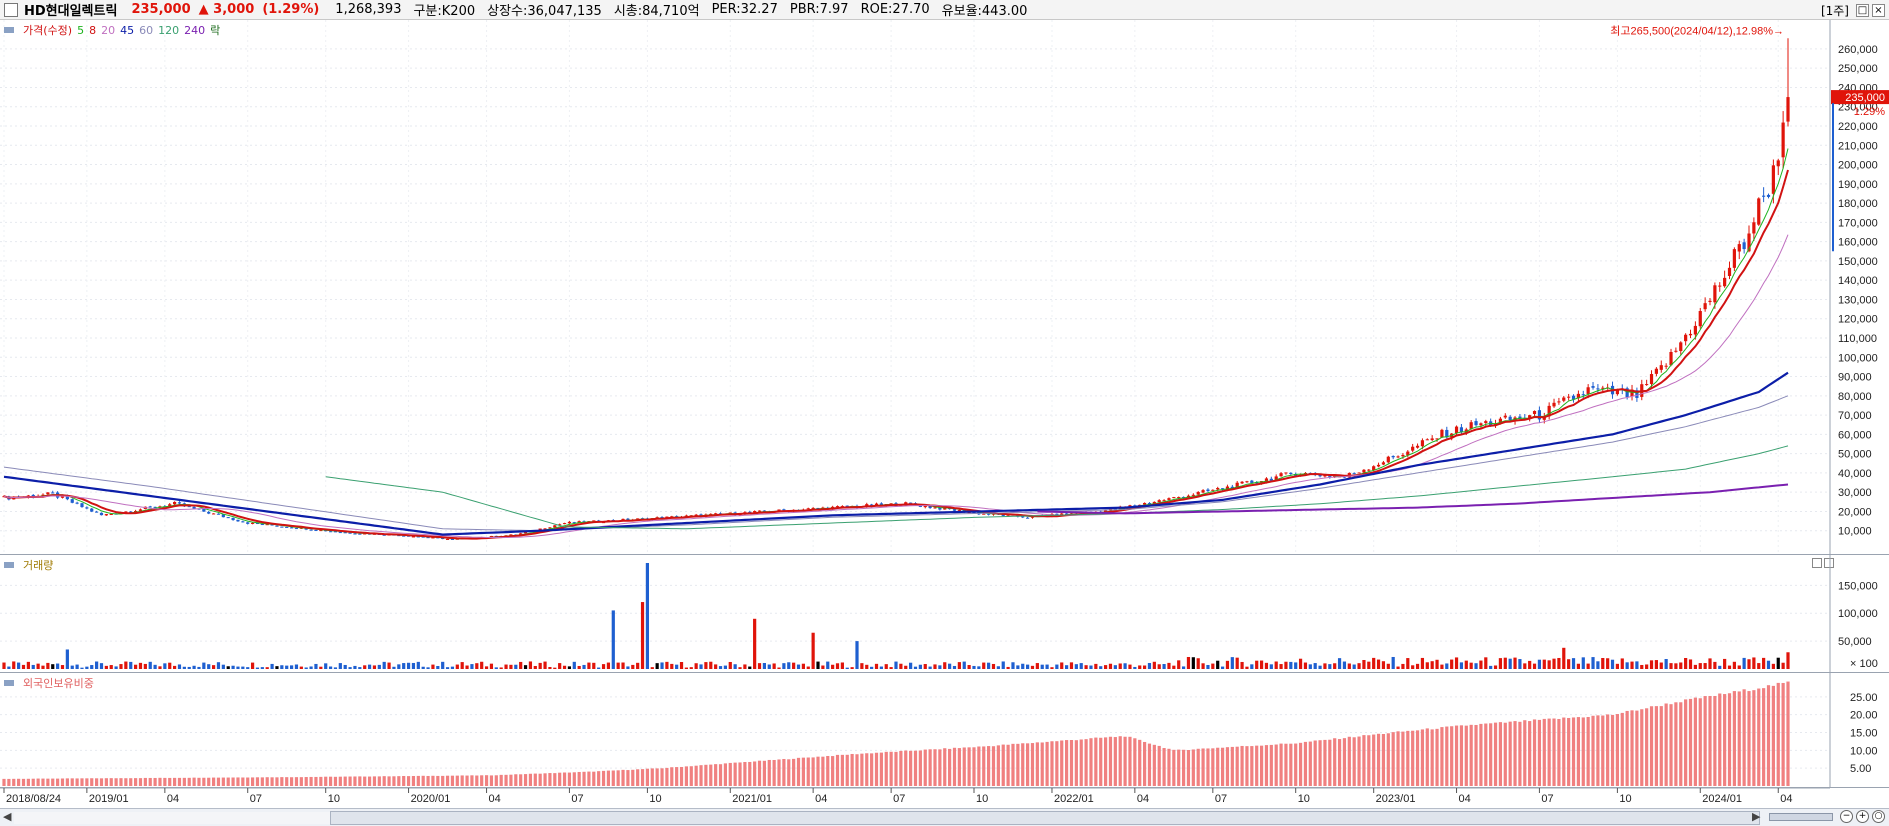 Image resolution: width=1889 pixels, height=826 pixels. I want to click on scroll-left-icon: ◀, so click(7, 816).